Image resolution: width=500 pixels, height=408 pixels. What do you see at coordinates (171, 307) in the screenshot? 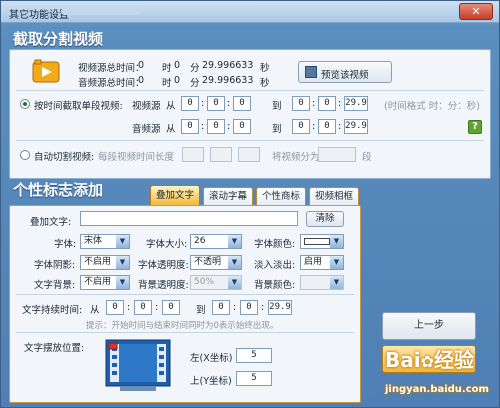
I see `duration-from-s: 0` at bounding box center [171, 307].